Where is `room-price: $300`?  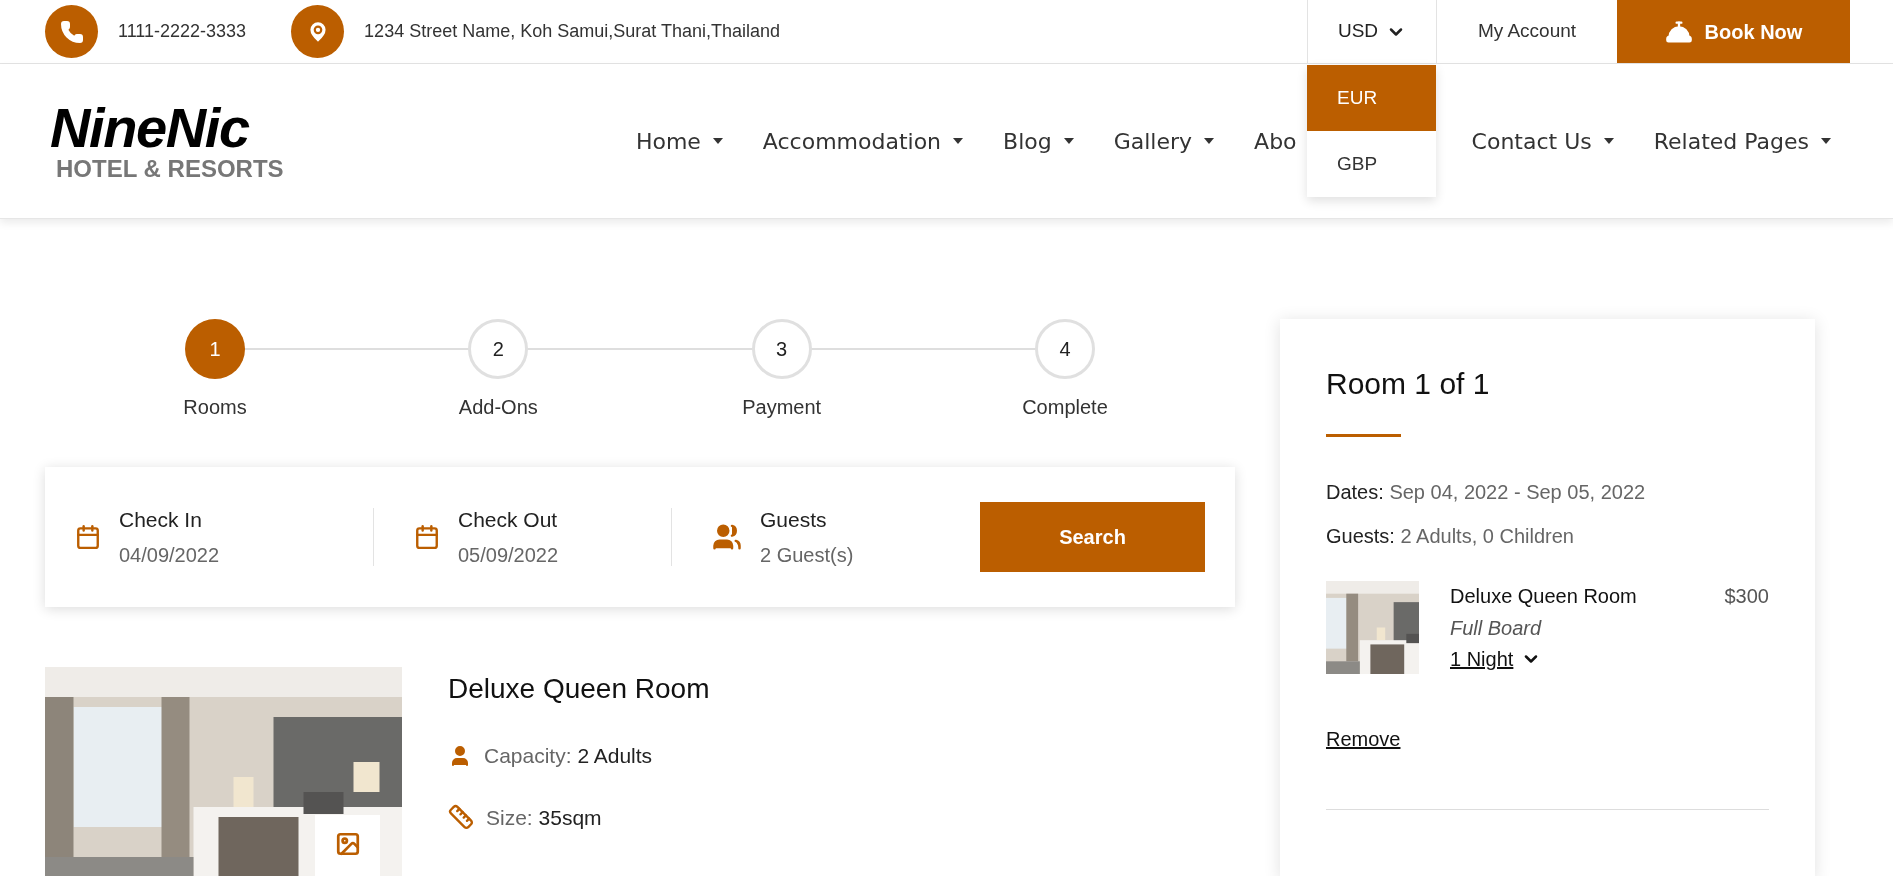
room-price: $300 is located at coordinates (1746, 596).